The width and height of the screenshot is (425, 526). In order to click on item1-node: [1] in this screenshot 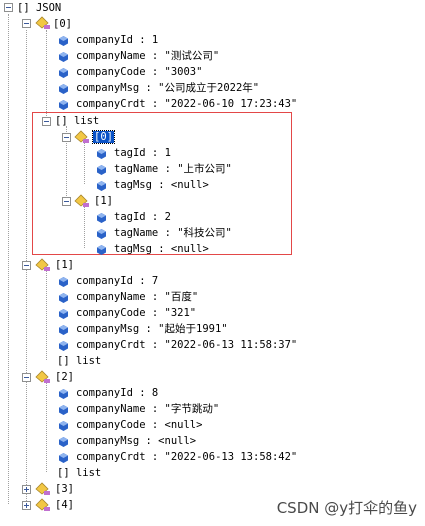, I will do `click(64, 265)`.